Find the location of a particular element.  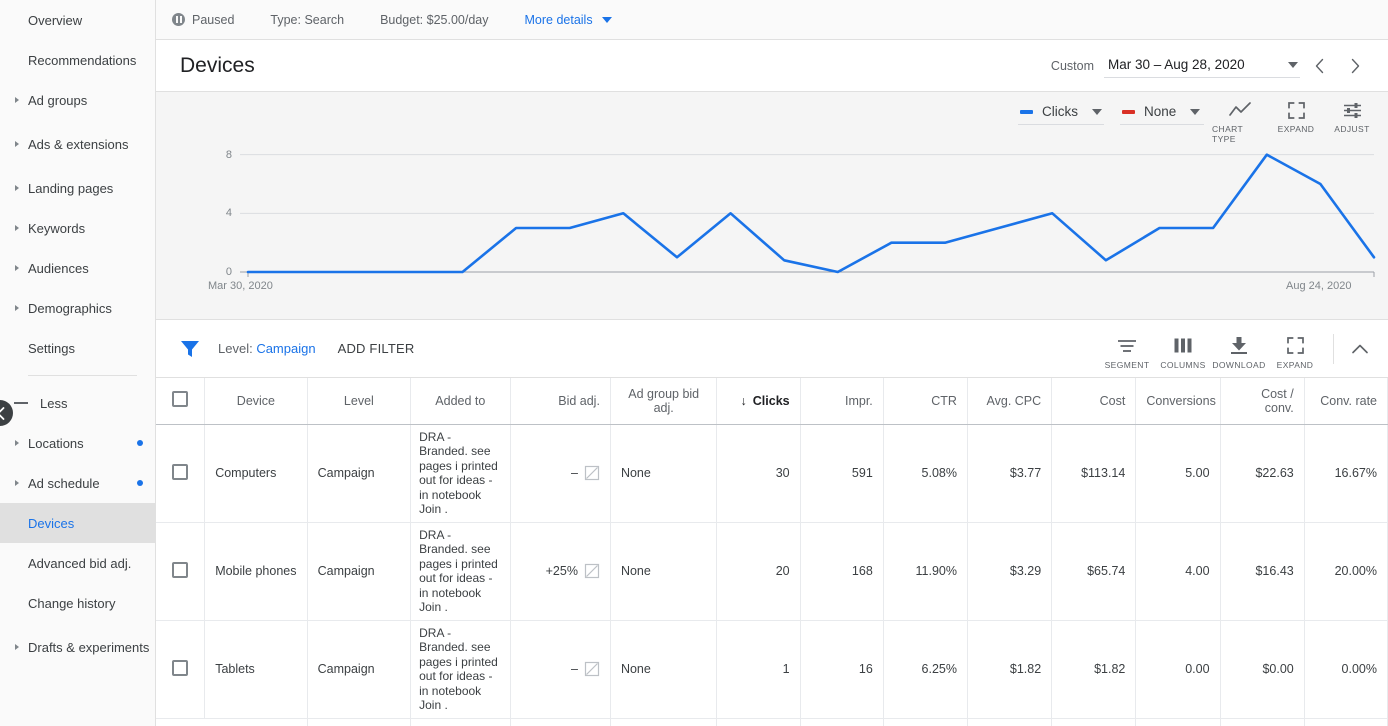

filter-funnel-icon is located at coordinates (190, 349).